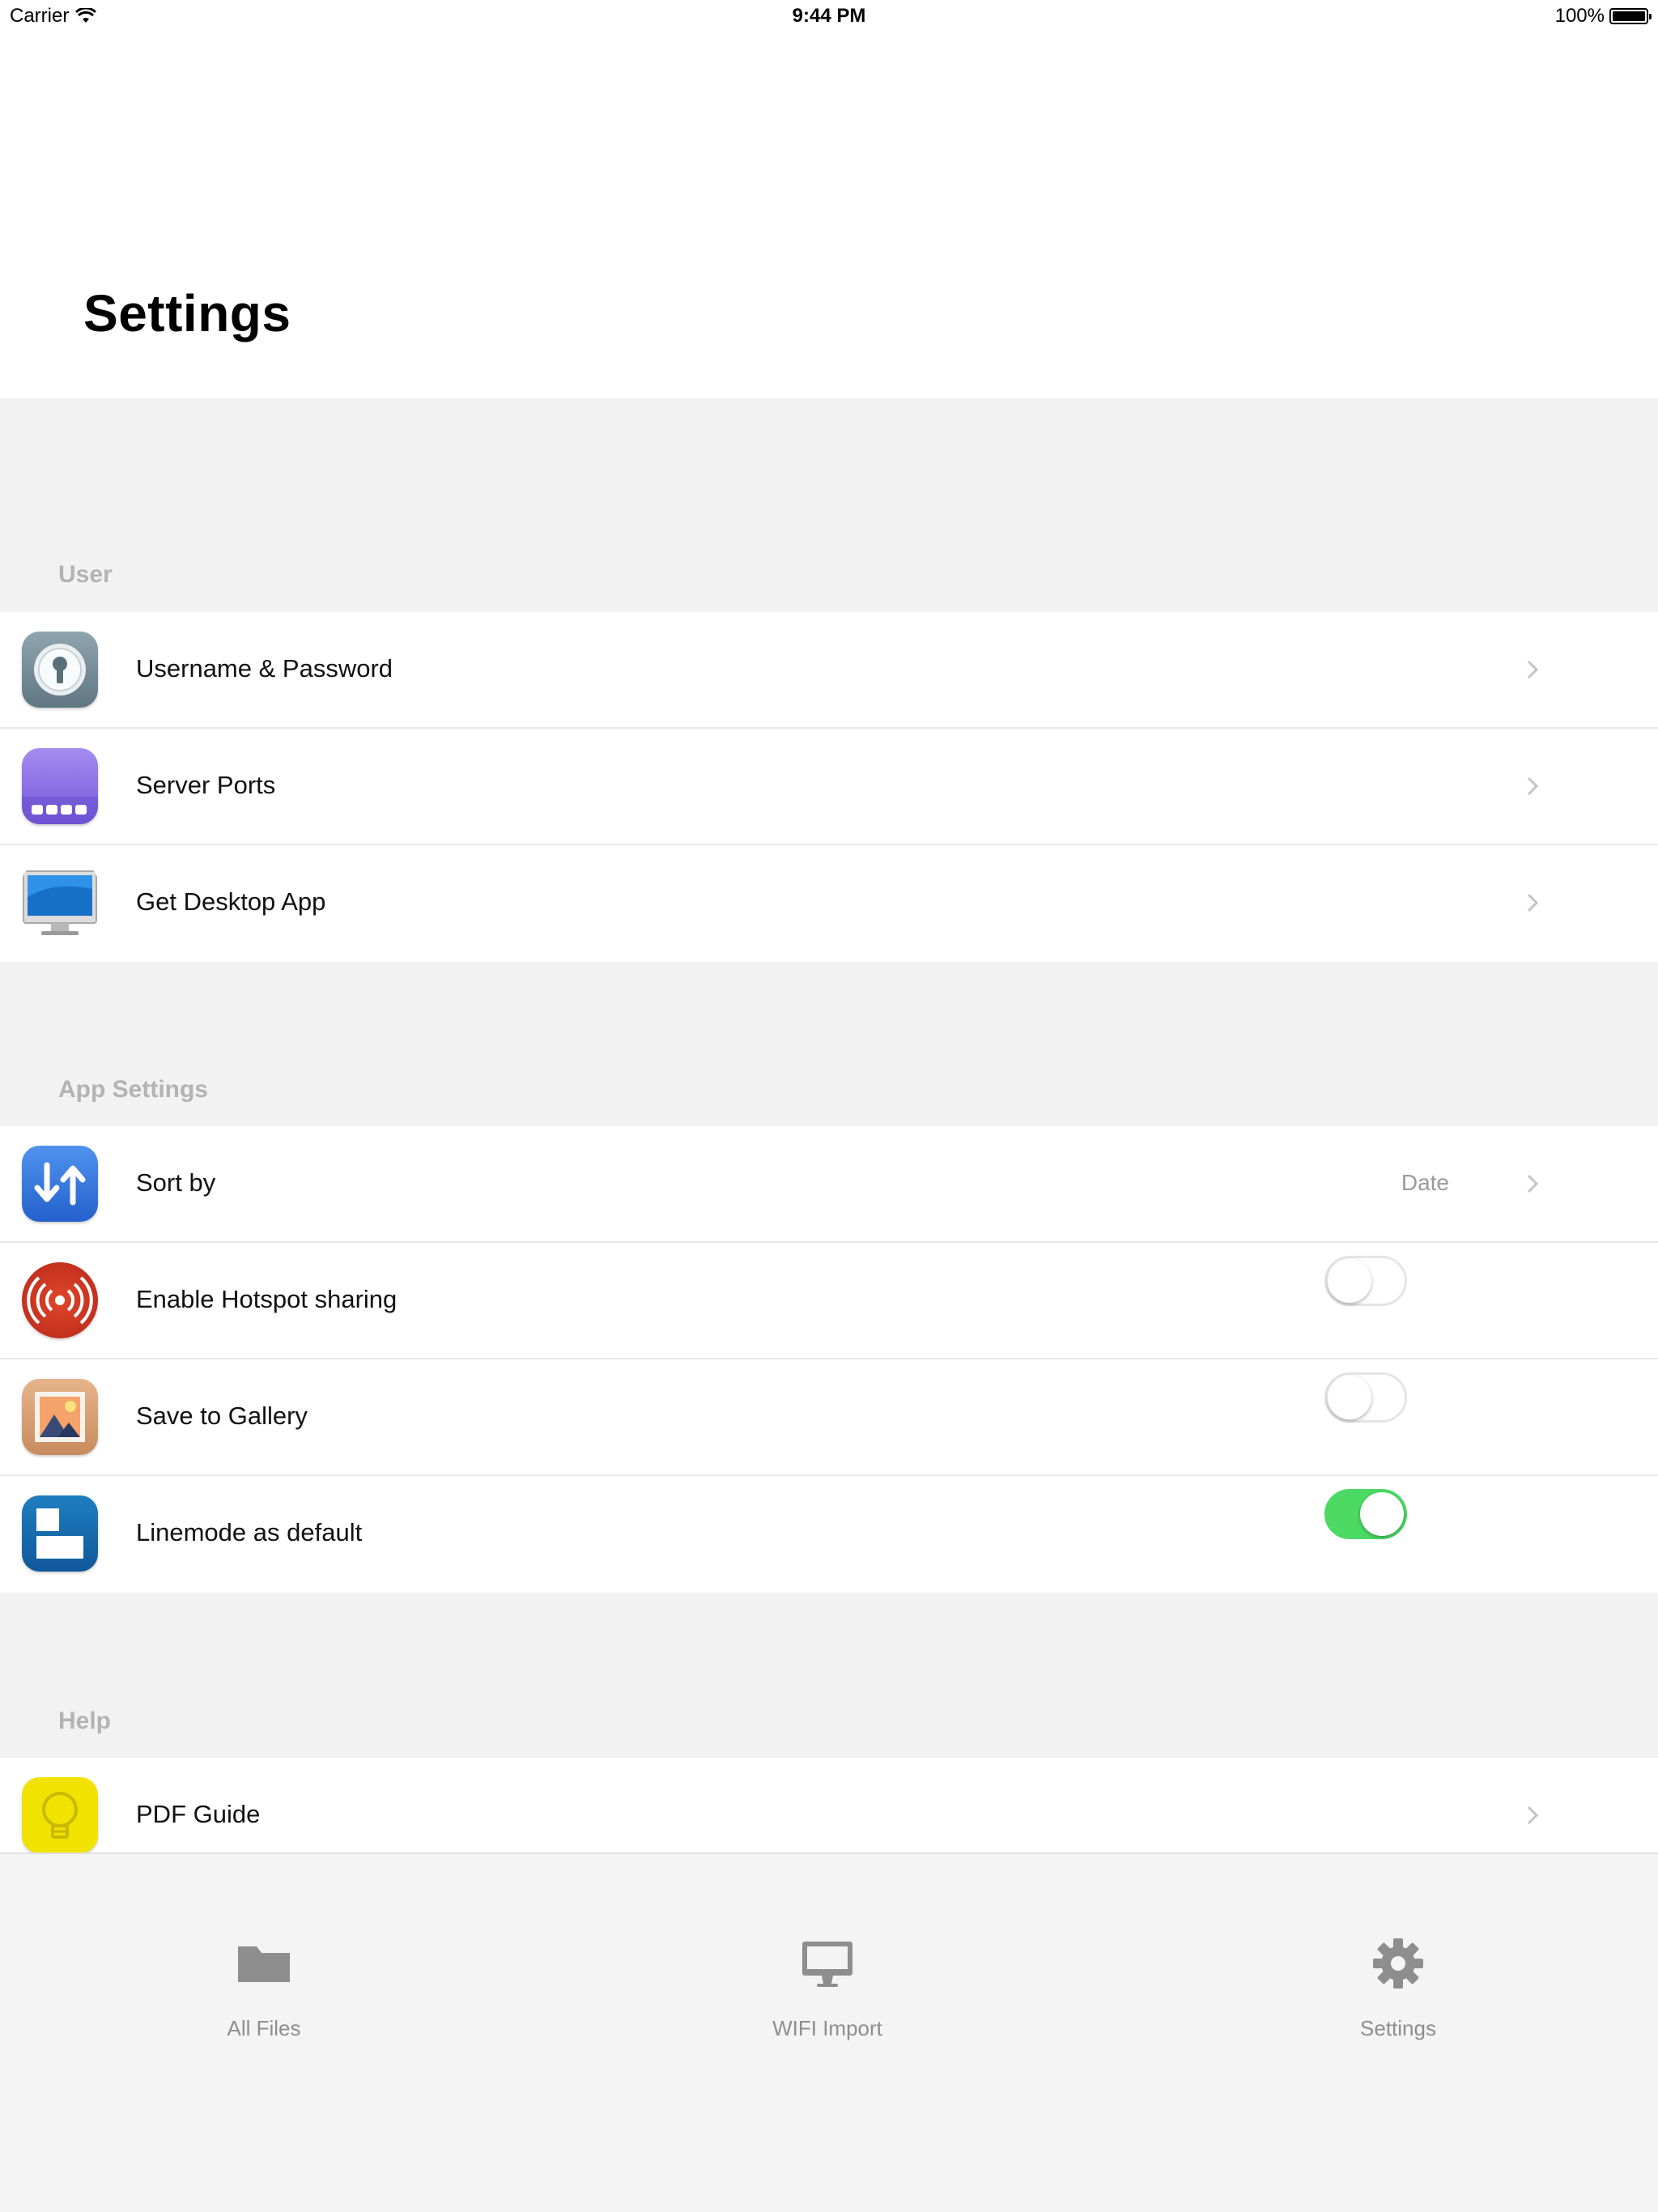  I want to click on battery-percent: 100%, so click(1579, 16).